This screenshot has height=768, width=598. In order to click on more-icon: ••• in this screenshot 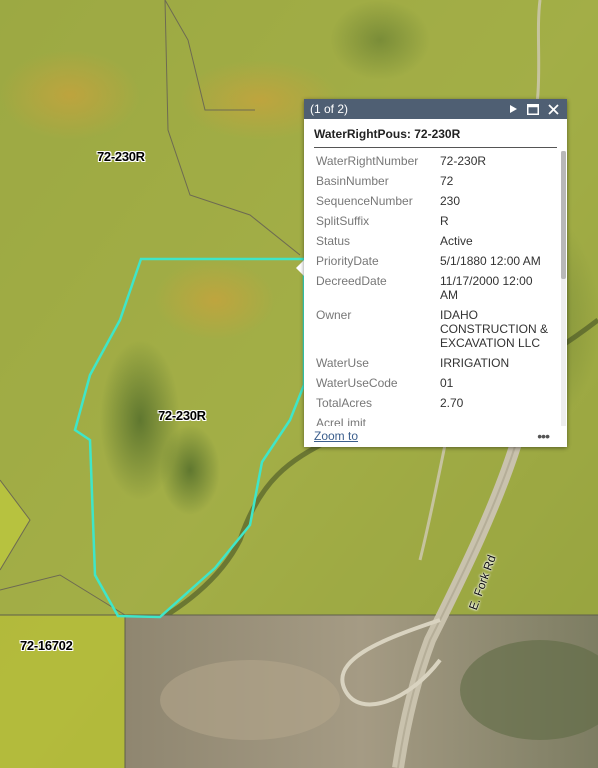, I will do `click(543, 436)`.